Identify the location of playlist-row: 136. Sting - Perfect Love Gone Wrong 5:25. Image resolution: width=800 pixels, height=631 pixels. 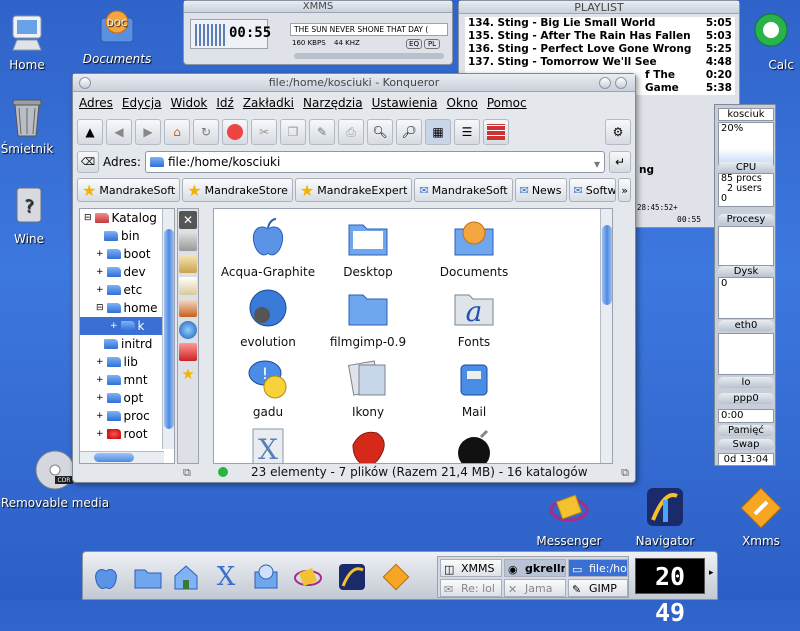
(600, 49).